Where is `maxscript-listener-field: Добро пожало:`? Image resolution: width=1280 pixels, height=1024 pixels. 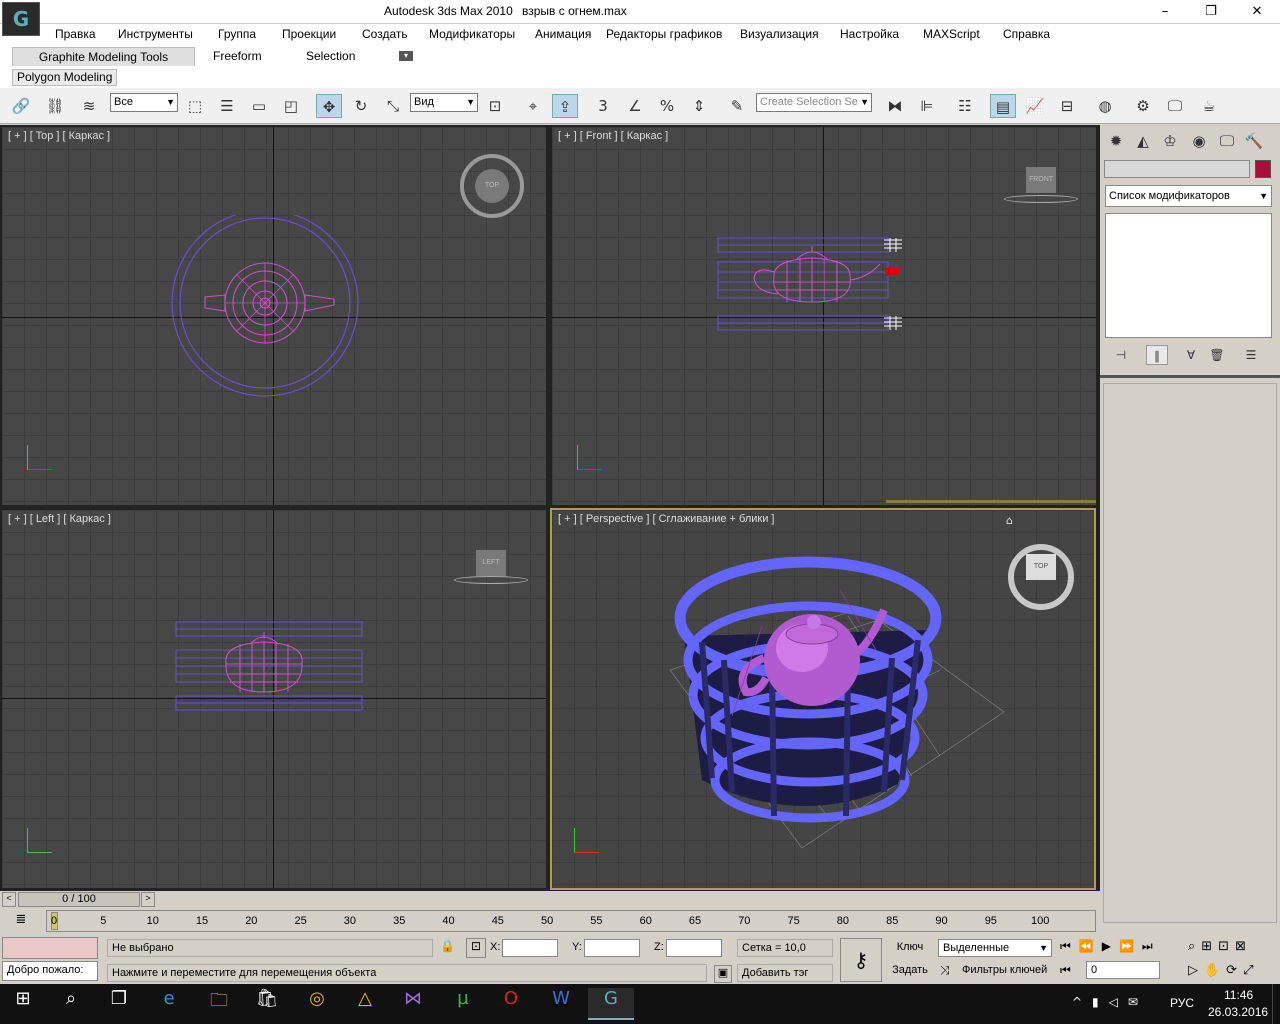
maxscript-listener-field: Добро пожало: is located at coordinates (50, 971).